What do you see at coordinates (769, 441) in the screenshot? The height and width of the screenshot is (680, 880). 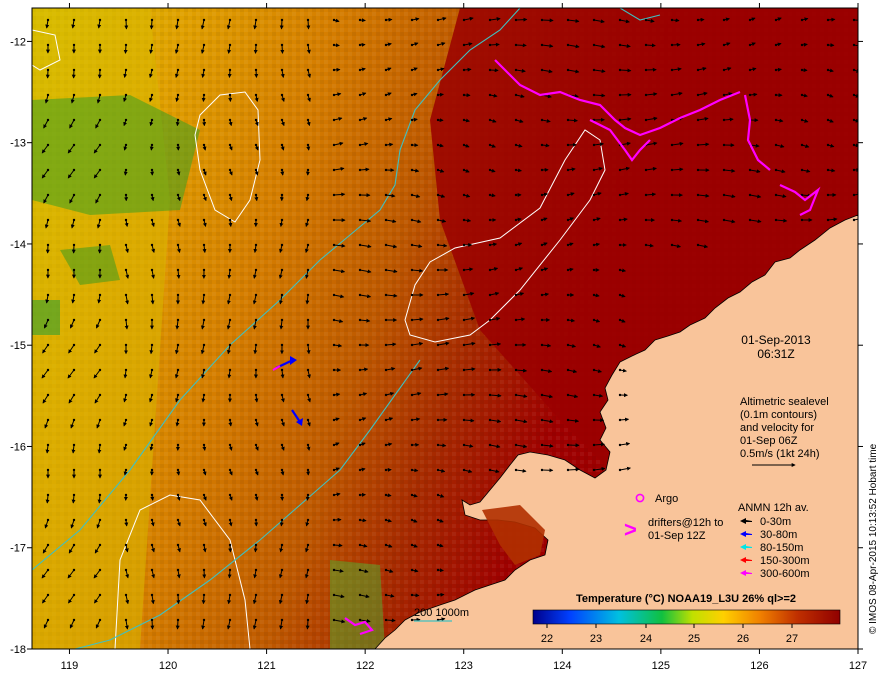 I see `altimetry-line-4: 01-Sep 06Z` at bounding box center [769, 441].